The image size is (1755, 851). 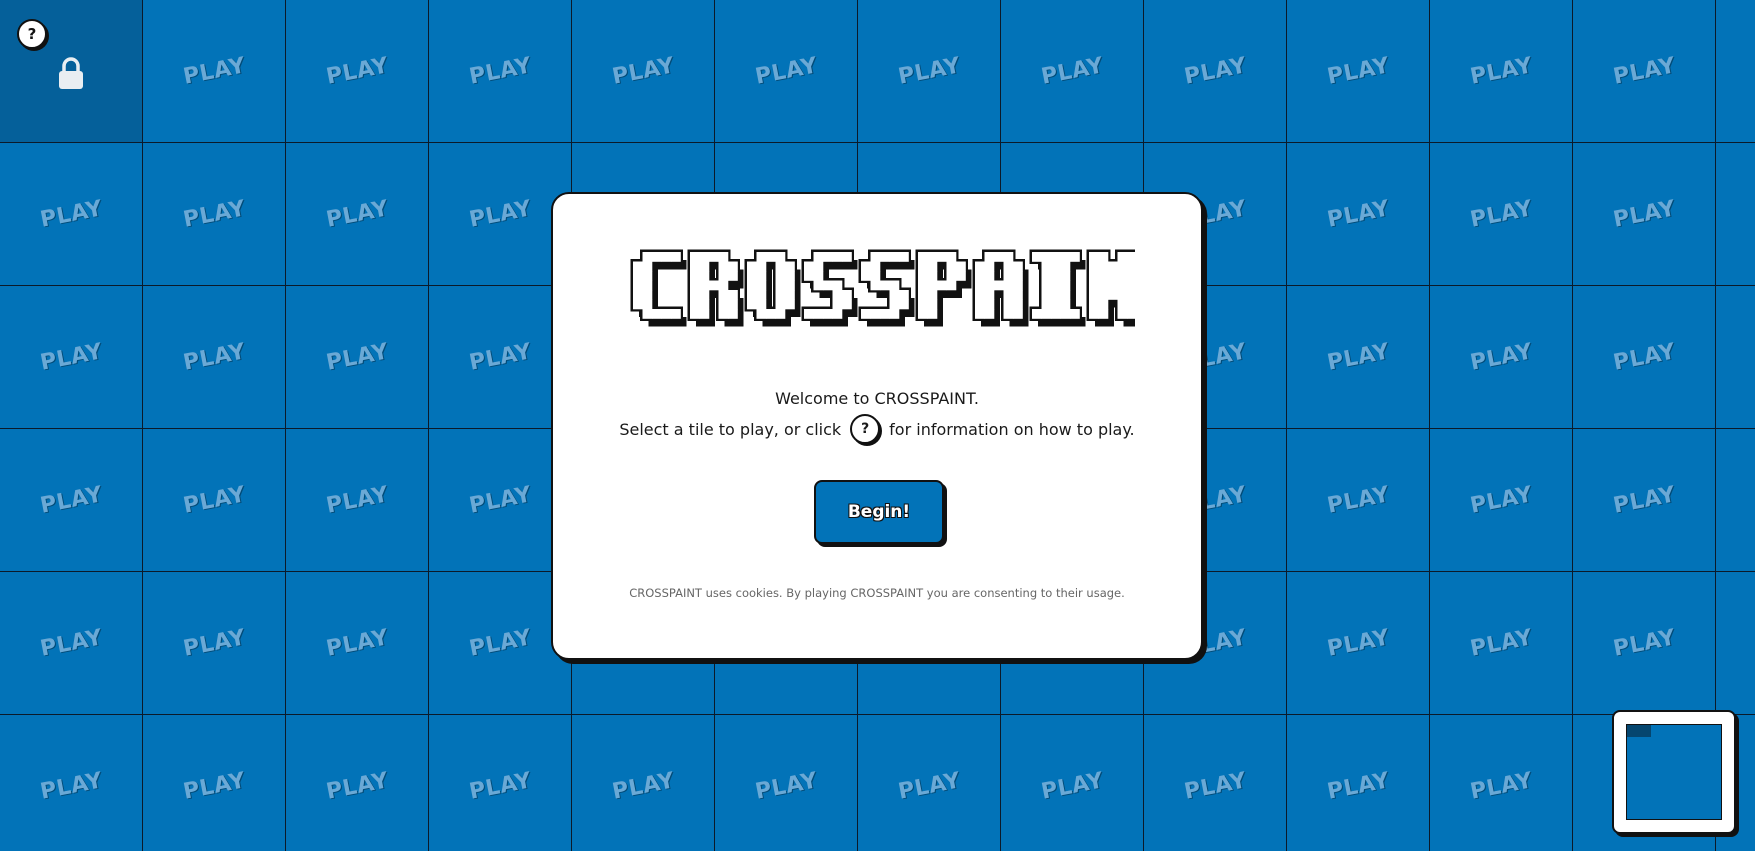 I want to click on instruction-before: Select a tile to play, or click, so click(x=730, y=429).